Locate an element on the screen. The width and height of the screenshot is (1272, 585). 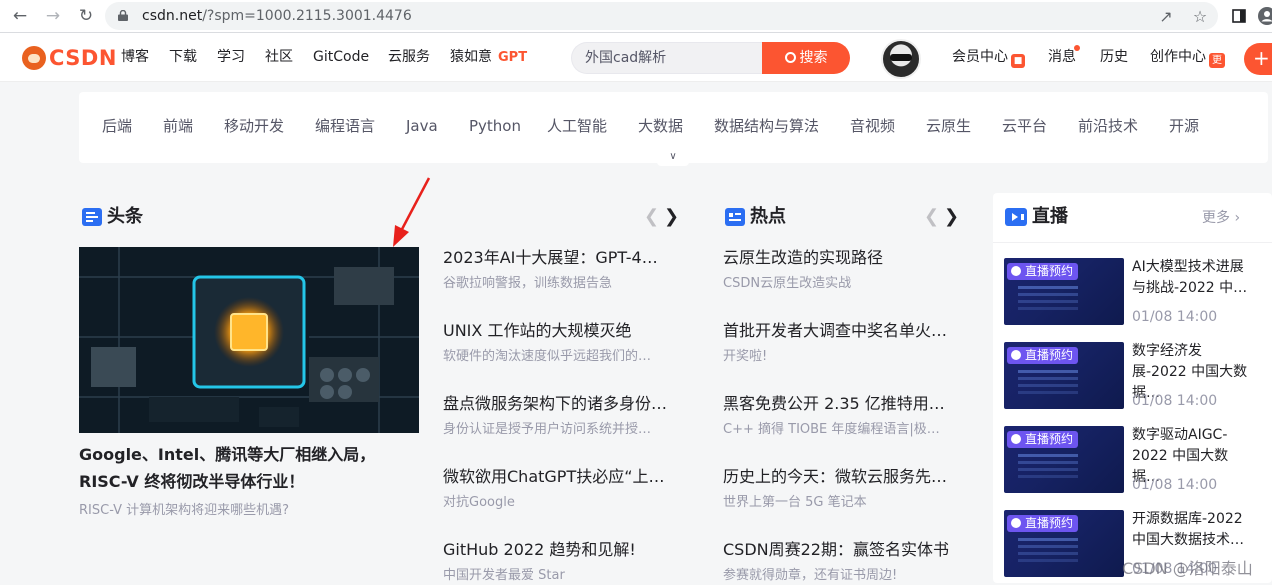
hot-prev-icon: ❮ is located at coordinates (931, 217).